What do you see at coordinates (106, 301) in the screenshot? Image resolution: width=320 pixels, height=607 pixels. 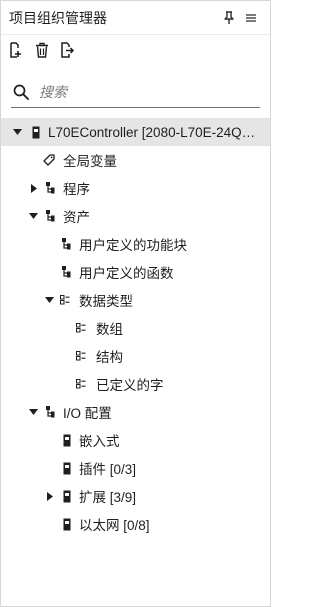 I see `tree-label-data-types: 数据类型` at bounding box center [106, 301].